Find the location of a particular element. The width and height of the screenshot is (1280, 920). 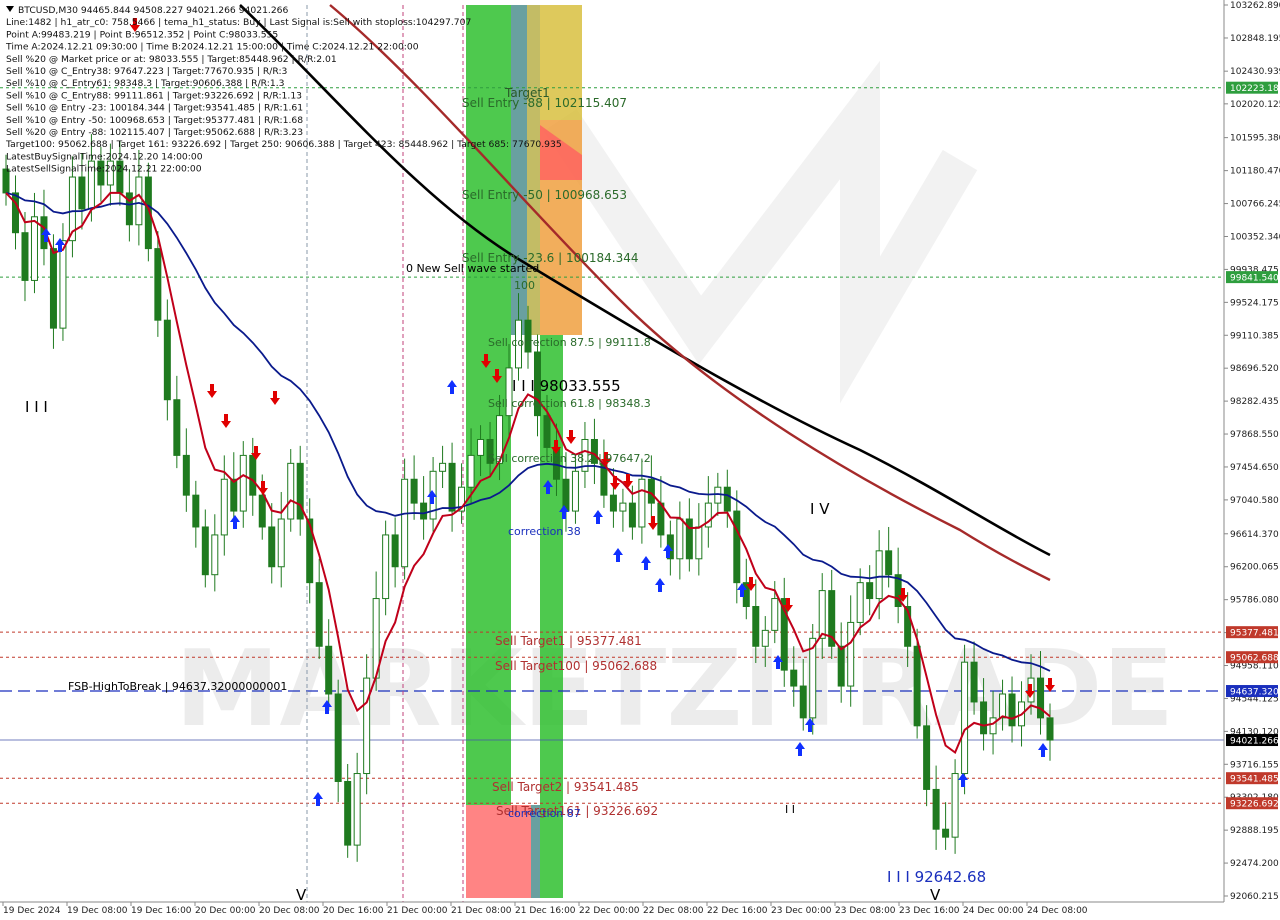

sell-entry-50-label: Sell Entry -50 | 100968.653 is located at coordinates (544, 195).